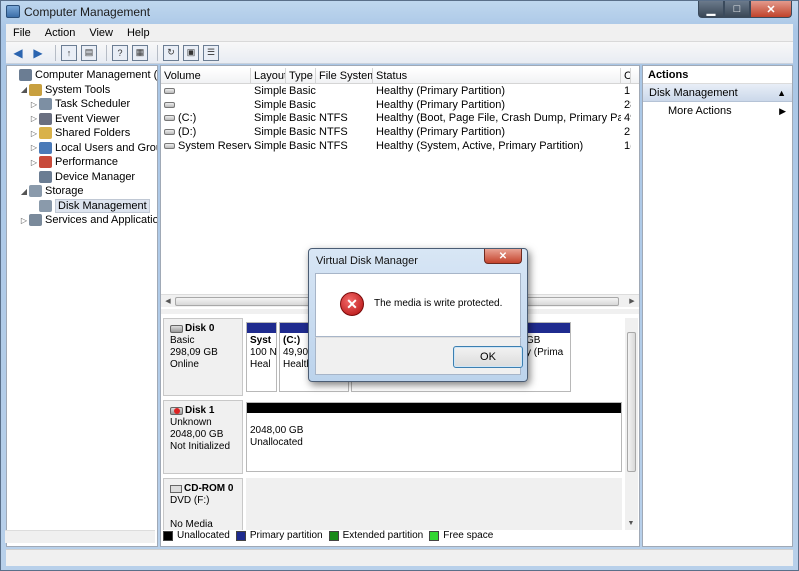 This screenshot has height=571, width=799. What do you see at coordinates (399, 12) in the screenshot?
I see `title-bar: Computer Management ▁ □ ✕` at bounding box center [399, 12].